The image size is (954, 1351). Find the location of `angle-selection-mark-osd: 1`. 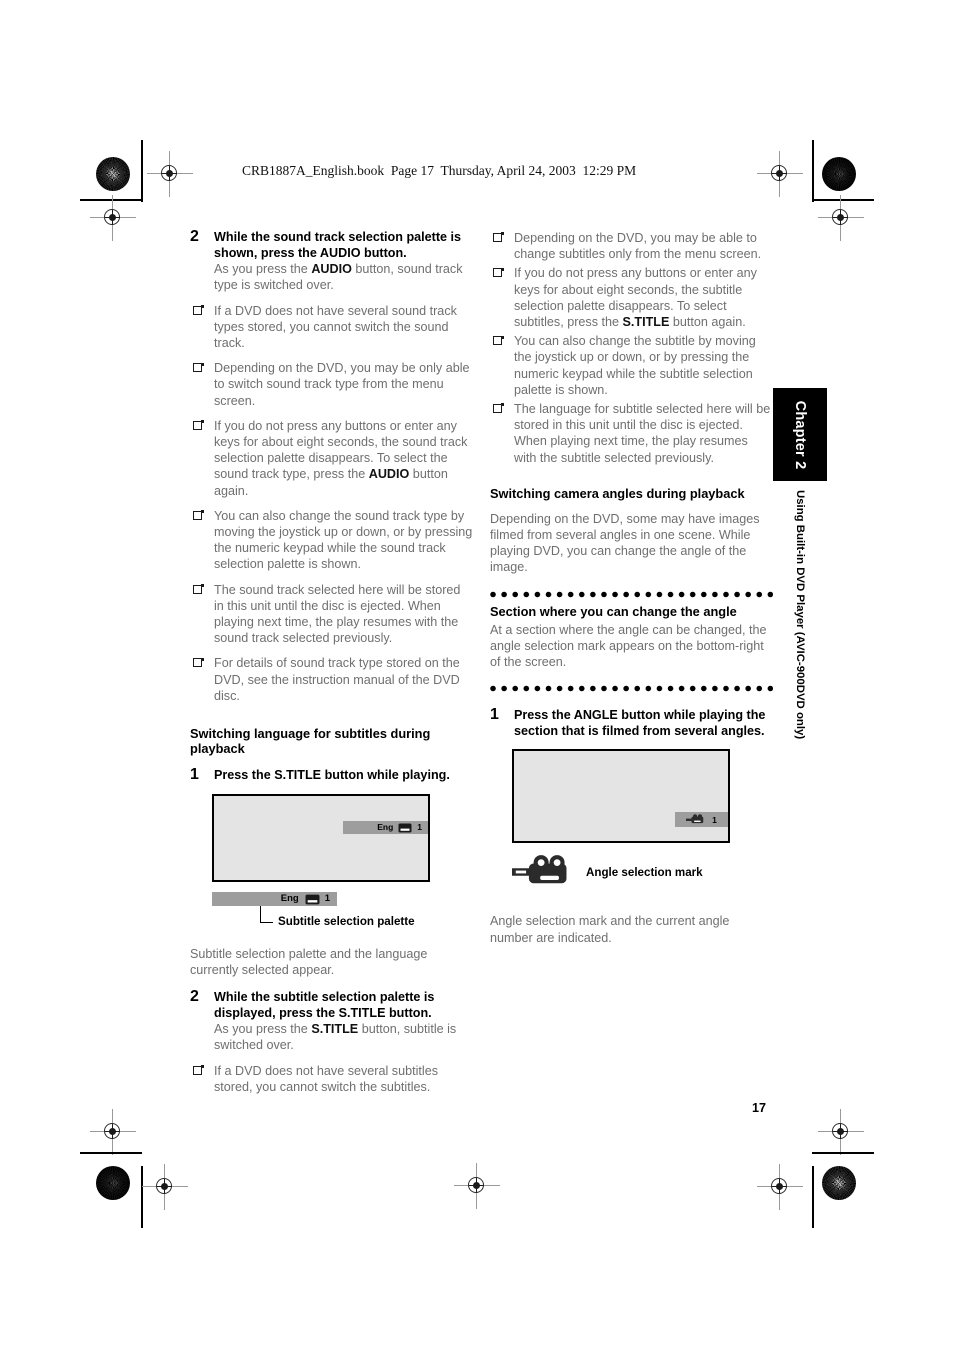

angle-selection-mark-osd: 1 is located at coordinates (701, 820).